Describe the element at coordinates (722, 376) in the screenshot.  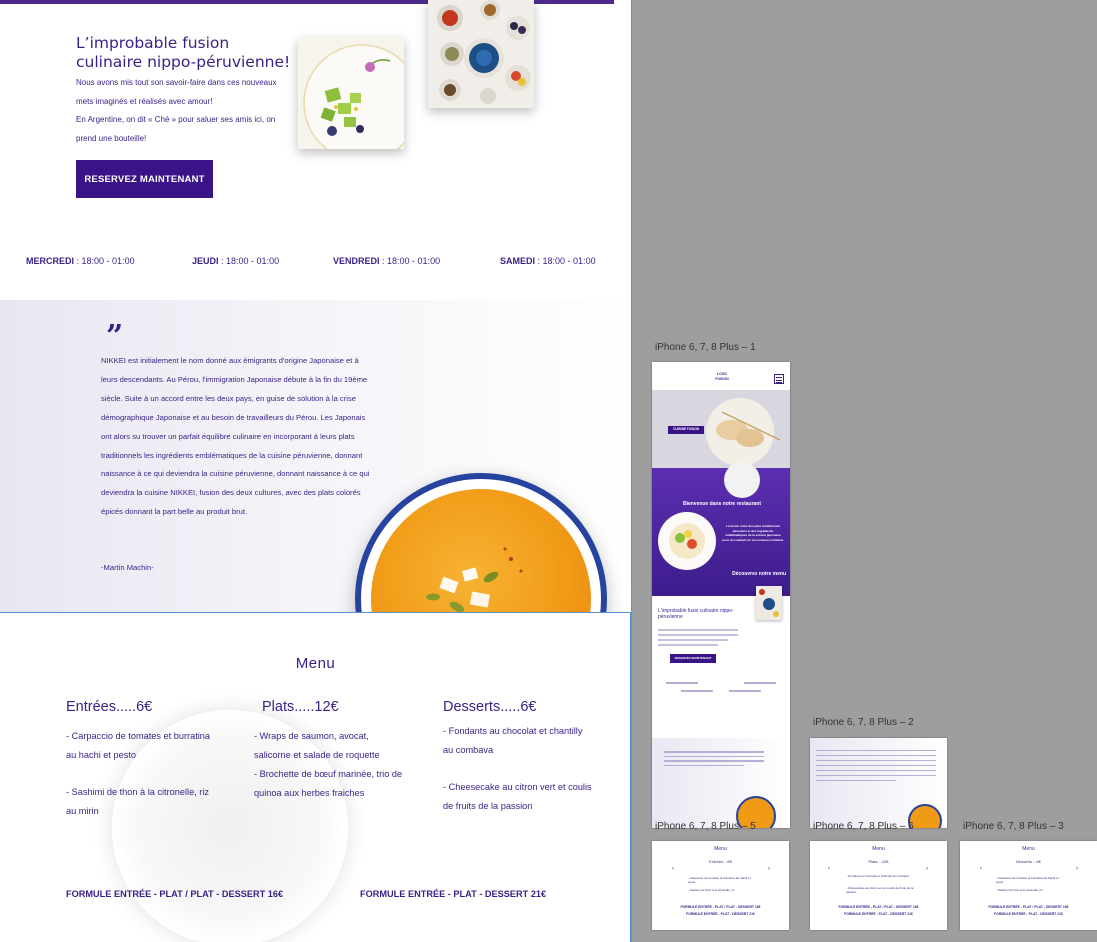
I see `mini-logo: LOGO FUSION` at that location.